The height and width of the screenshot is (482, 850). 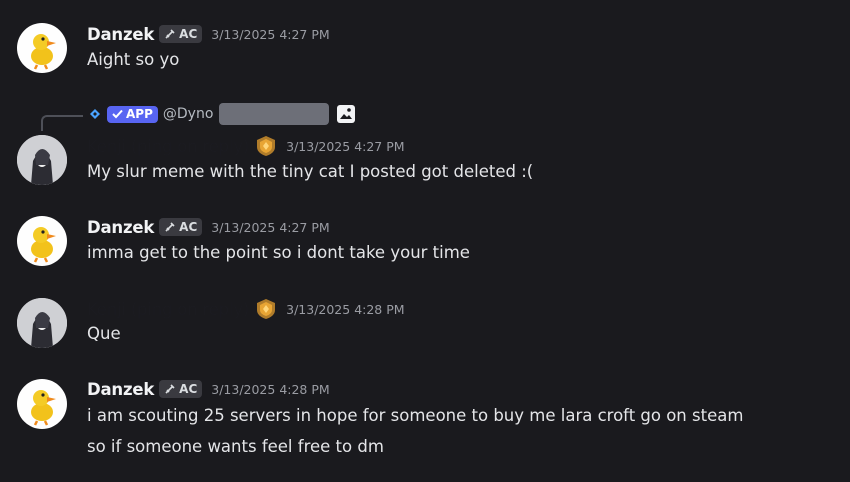 I want to click on reply-reference: APP @Dyno, so click(x=222, y=114).